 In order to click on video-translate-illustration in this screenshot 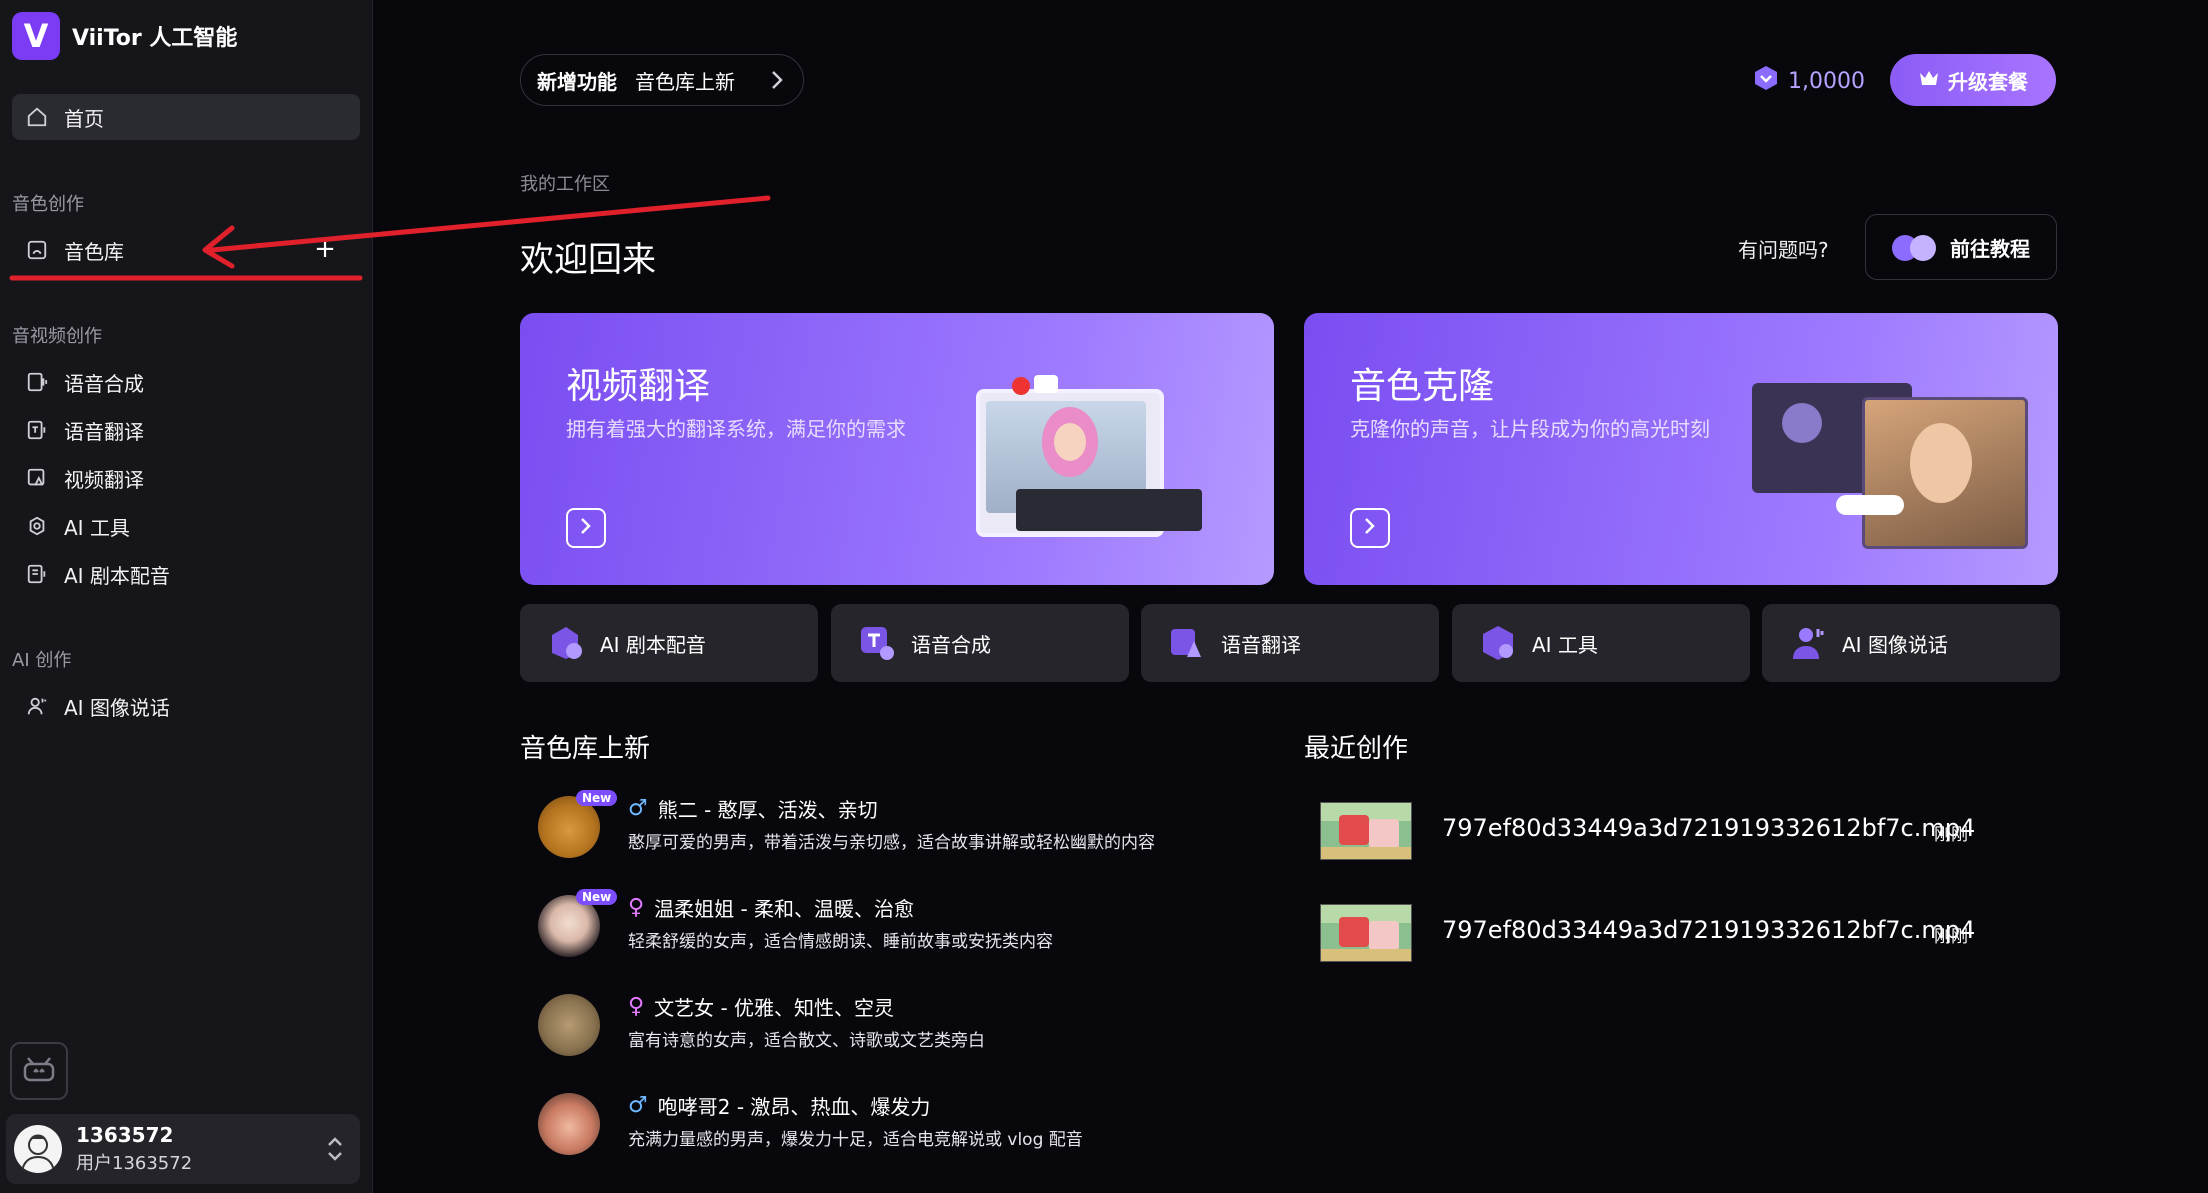, I will do `click(1089, 471)`.